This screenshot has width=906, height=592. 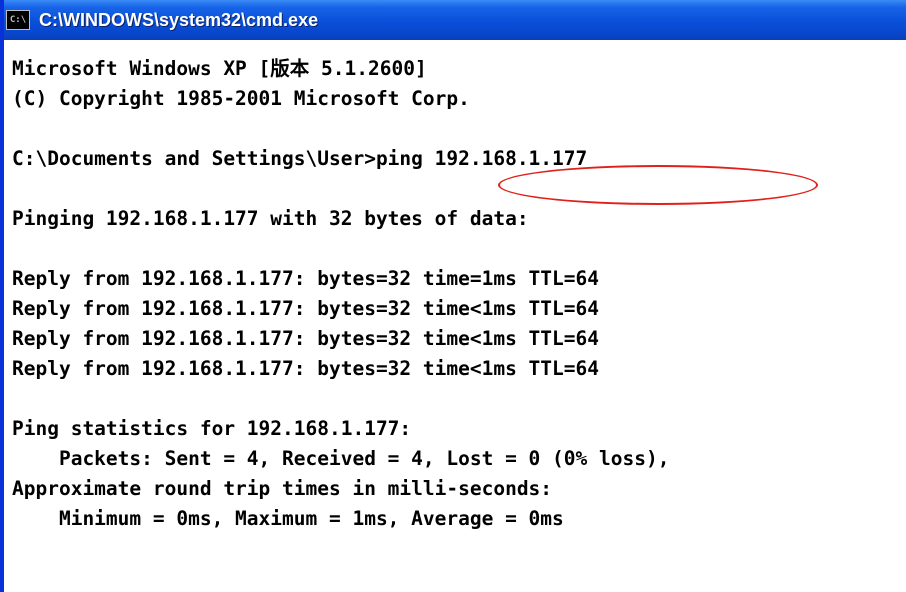 What do you see at coordinates (455, 20) in the screenshot?
I see `title-bar: C:\ C:\WINDOWS\system32\cmd.exe` at bounding box center [455, 20].